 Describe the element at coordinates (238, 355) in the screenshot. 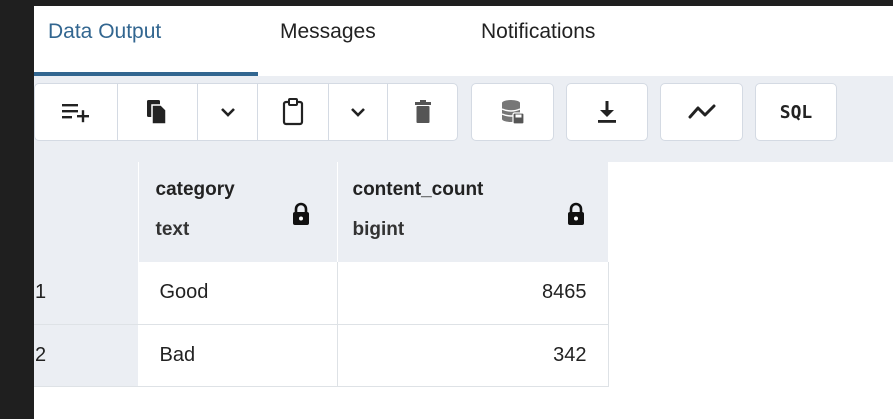

I see `cell-category: Bad` at that location.